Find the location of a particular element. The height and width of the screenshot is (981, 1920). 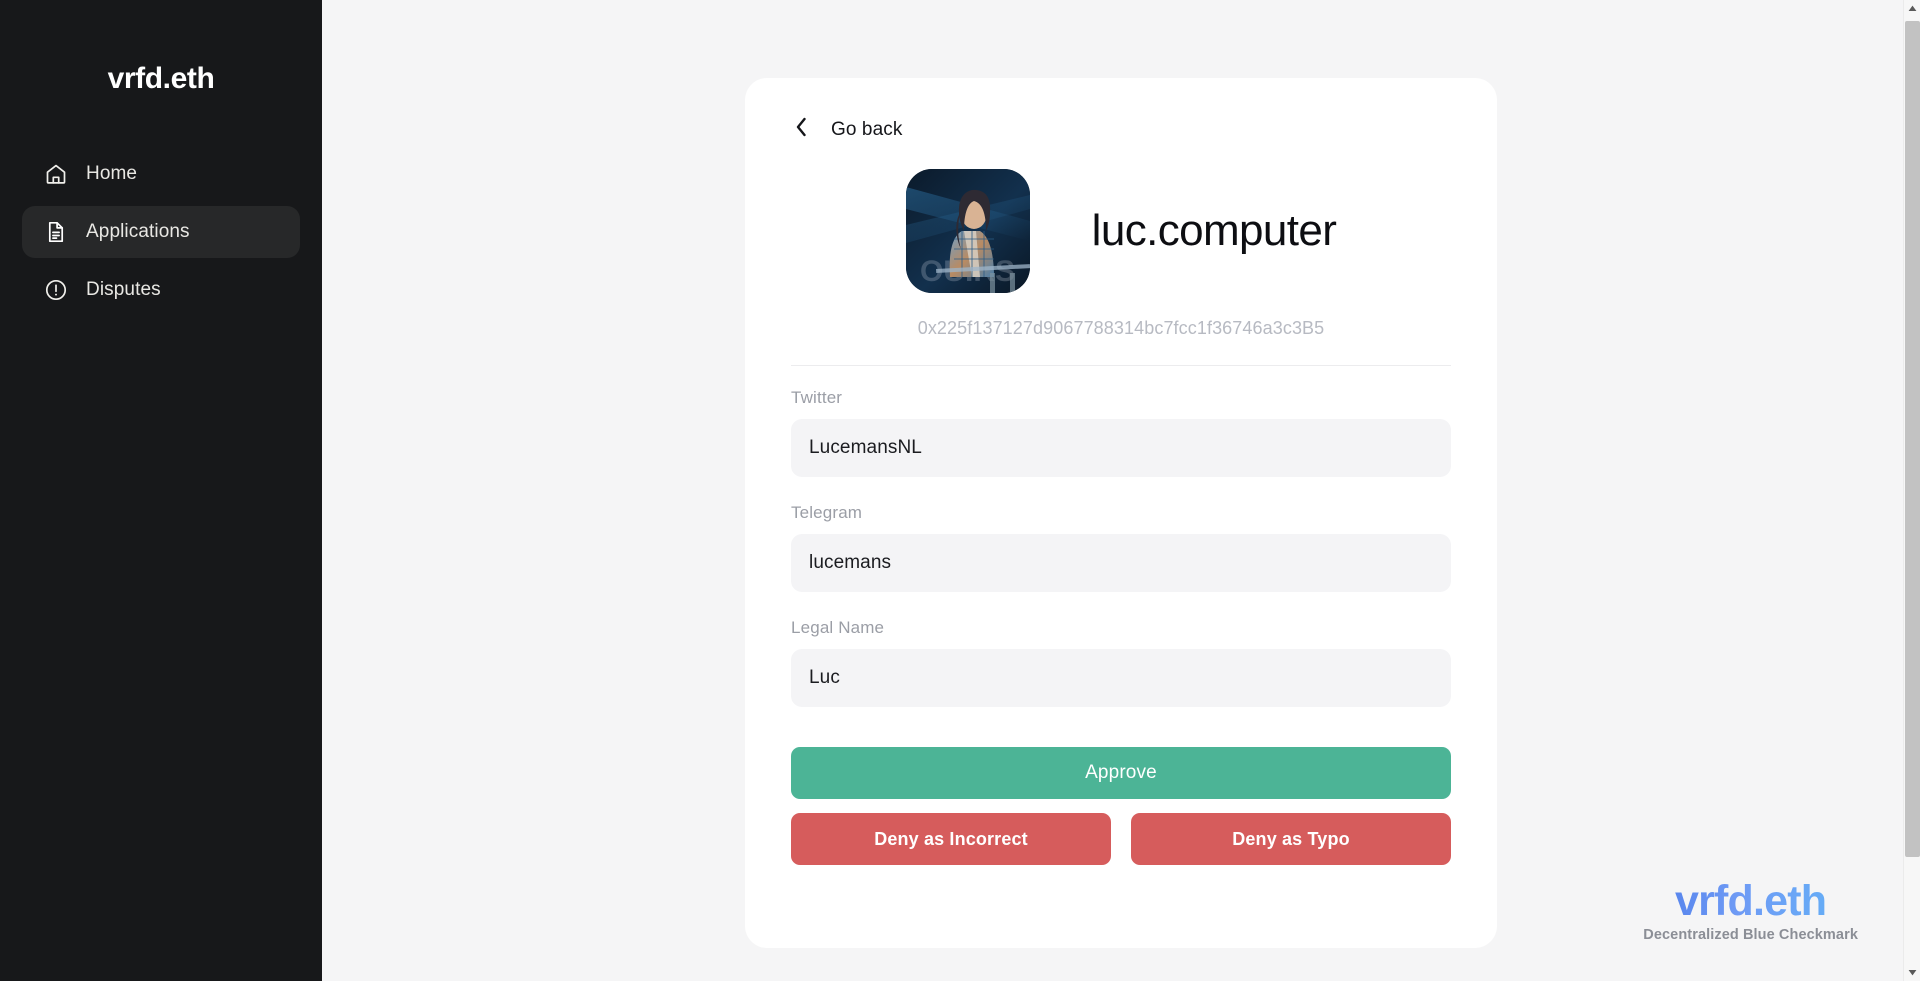

page-title: luc.computer is located at coordinates (1214, 230).